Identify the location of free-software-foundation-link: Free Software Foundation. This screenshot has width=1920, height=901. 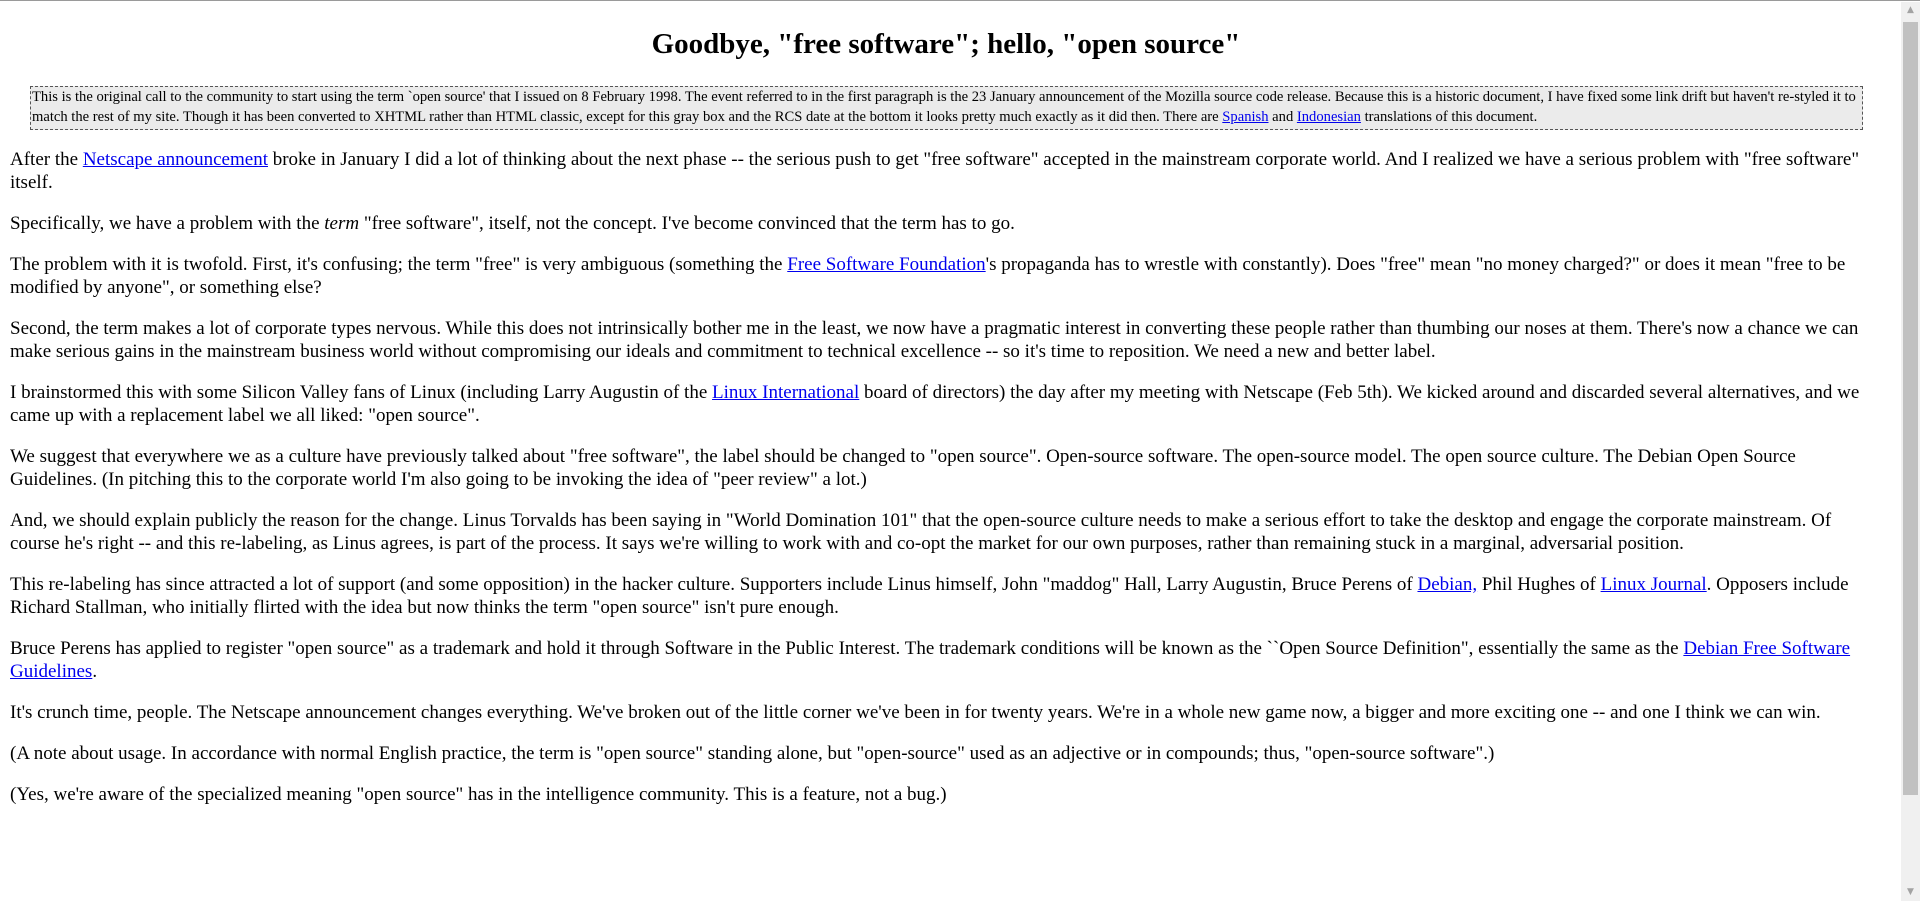
(886, 264).